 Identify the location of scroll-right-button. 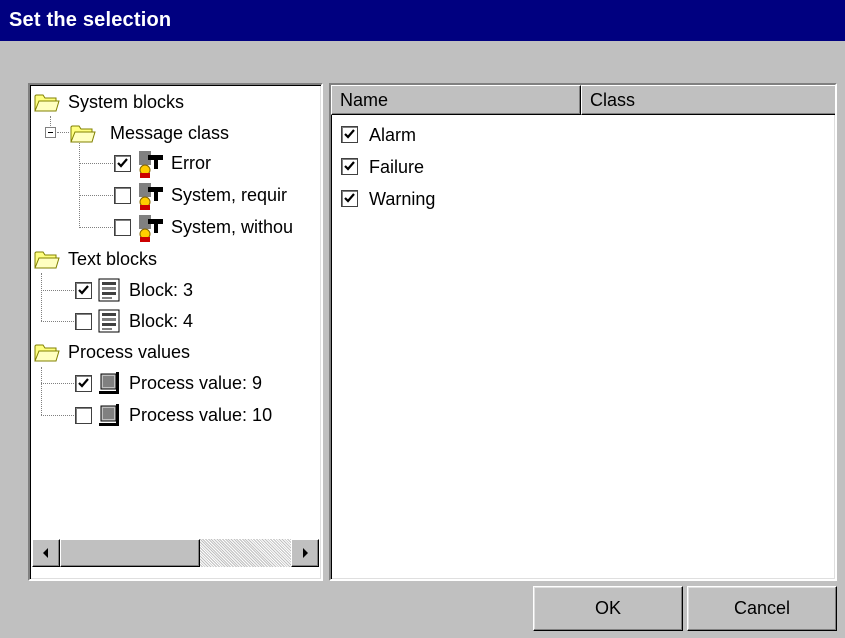
(305, 553).